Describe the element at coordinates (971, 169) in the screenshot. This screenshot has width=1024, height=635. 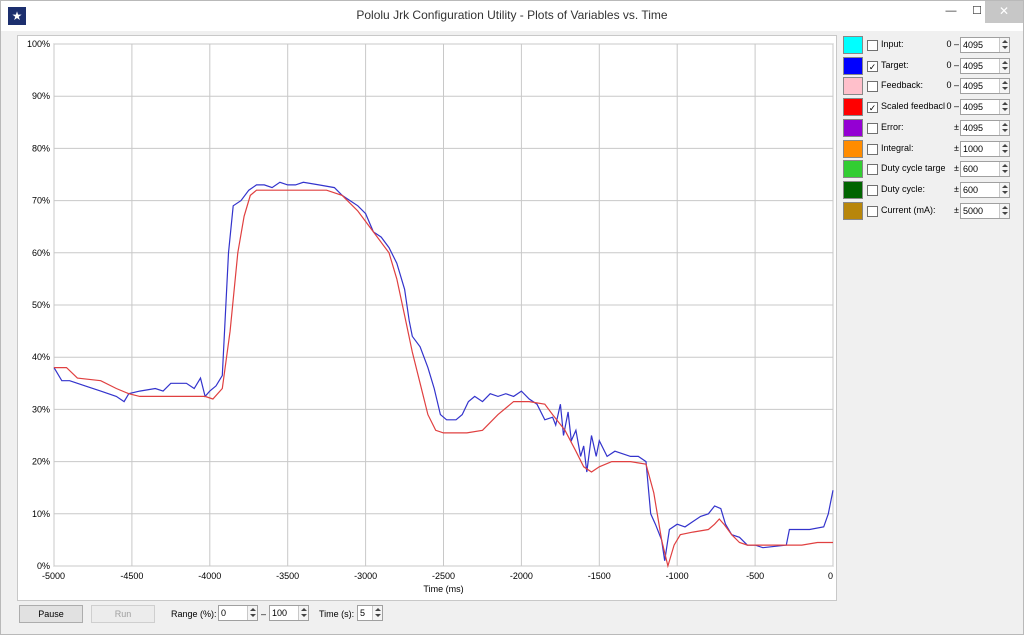
I see `series-range-value: 600` at that location.